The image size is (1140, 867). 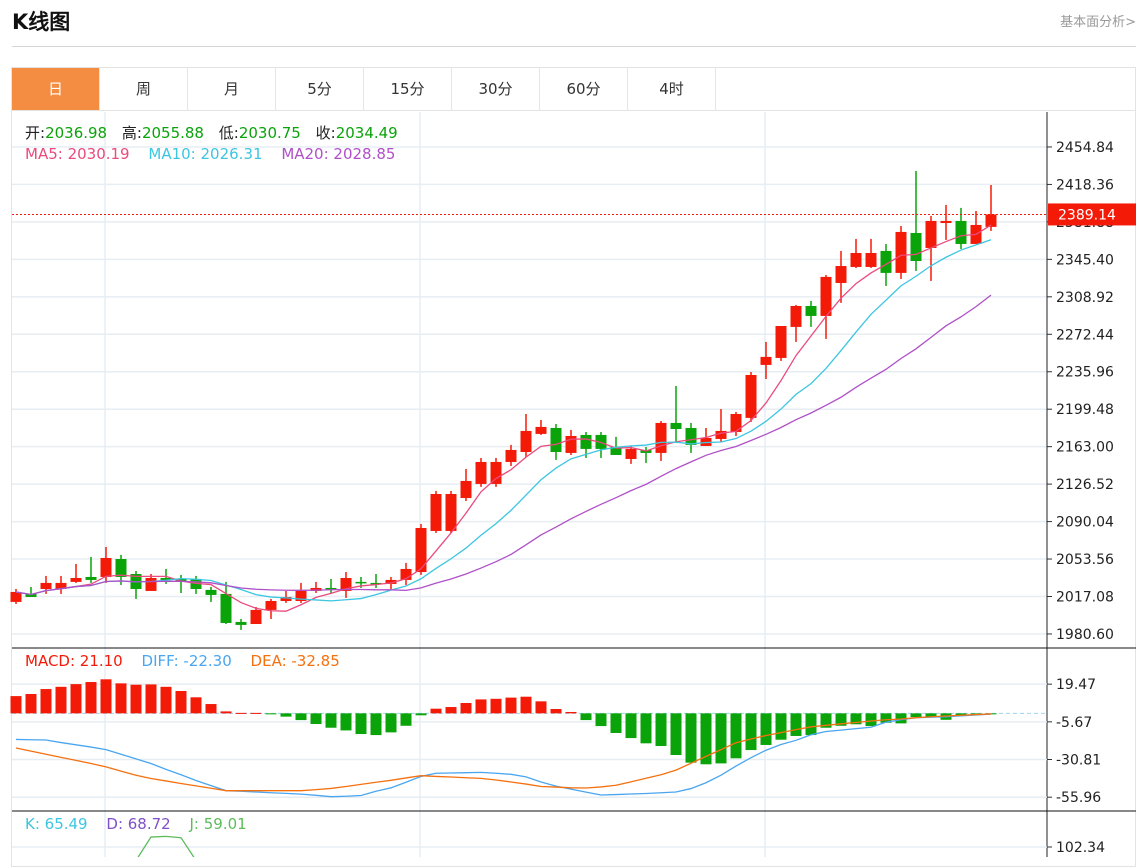 I want to click on y-tick-label: 2090.04, so click(x=1085, y=523).